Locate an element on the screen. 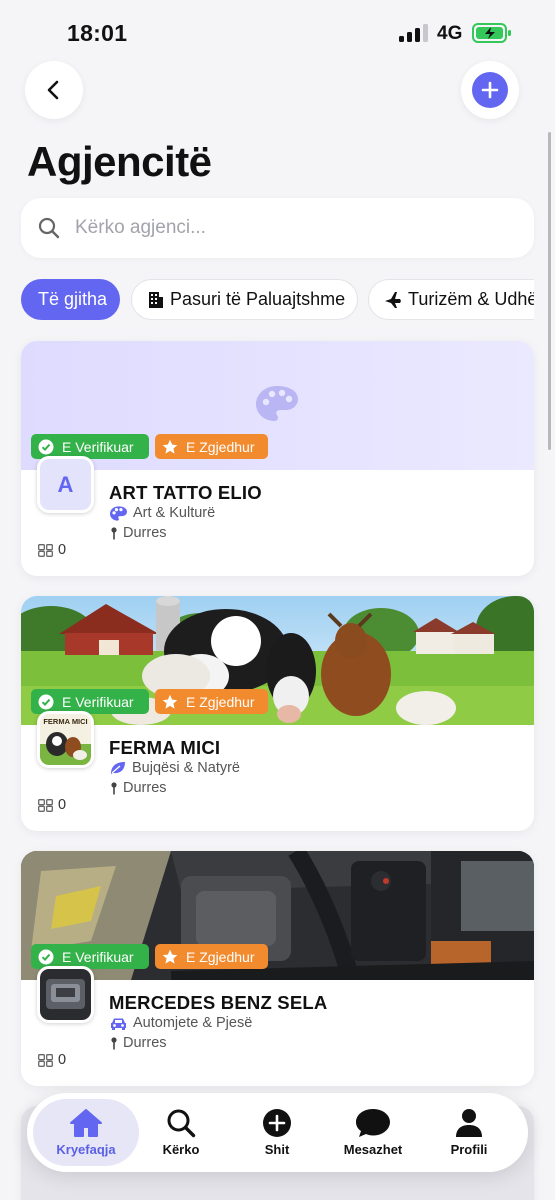 This screenshot has height=1200, width=555. nav-label: Mesazhet is located at coordinates (373, 1149).